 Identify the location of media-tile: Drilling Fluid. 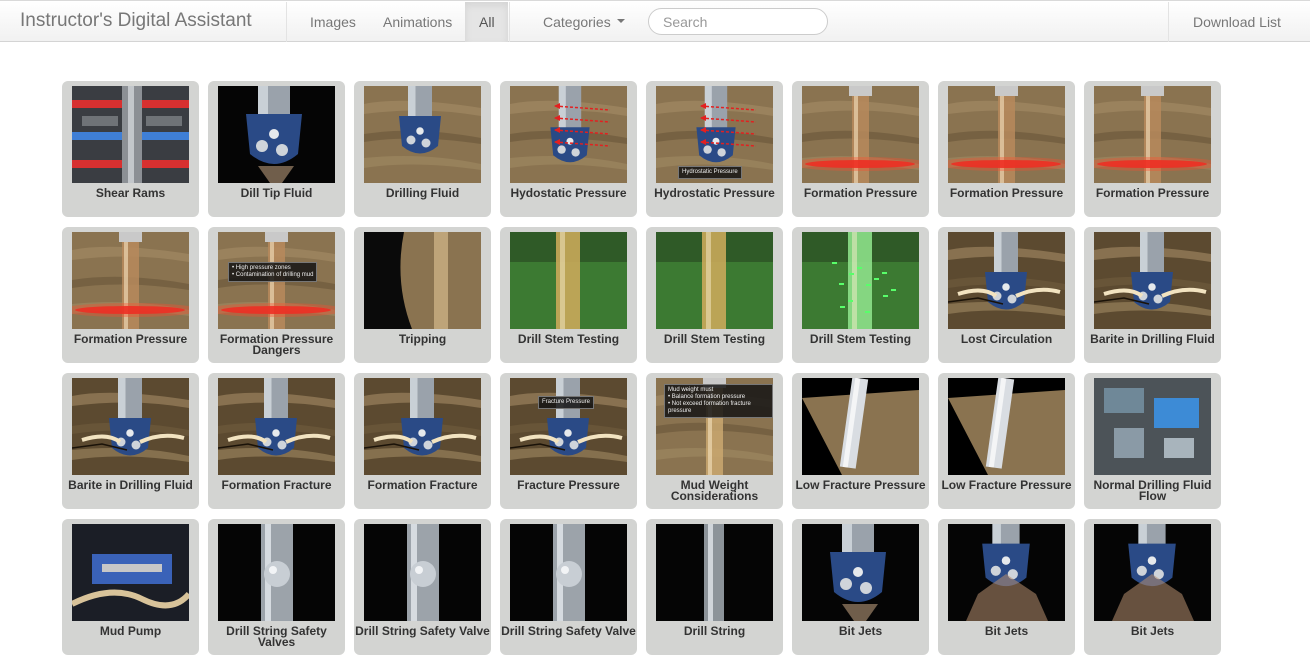
(422, 149).